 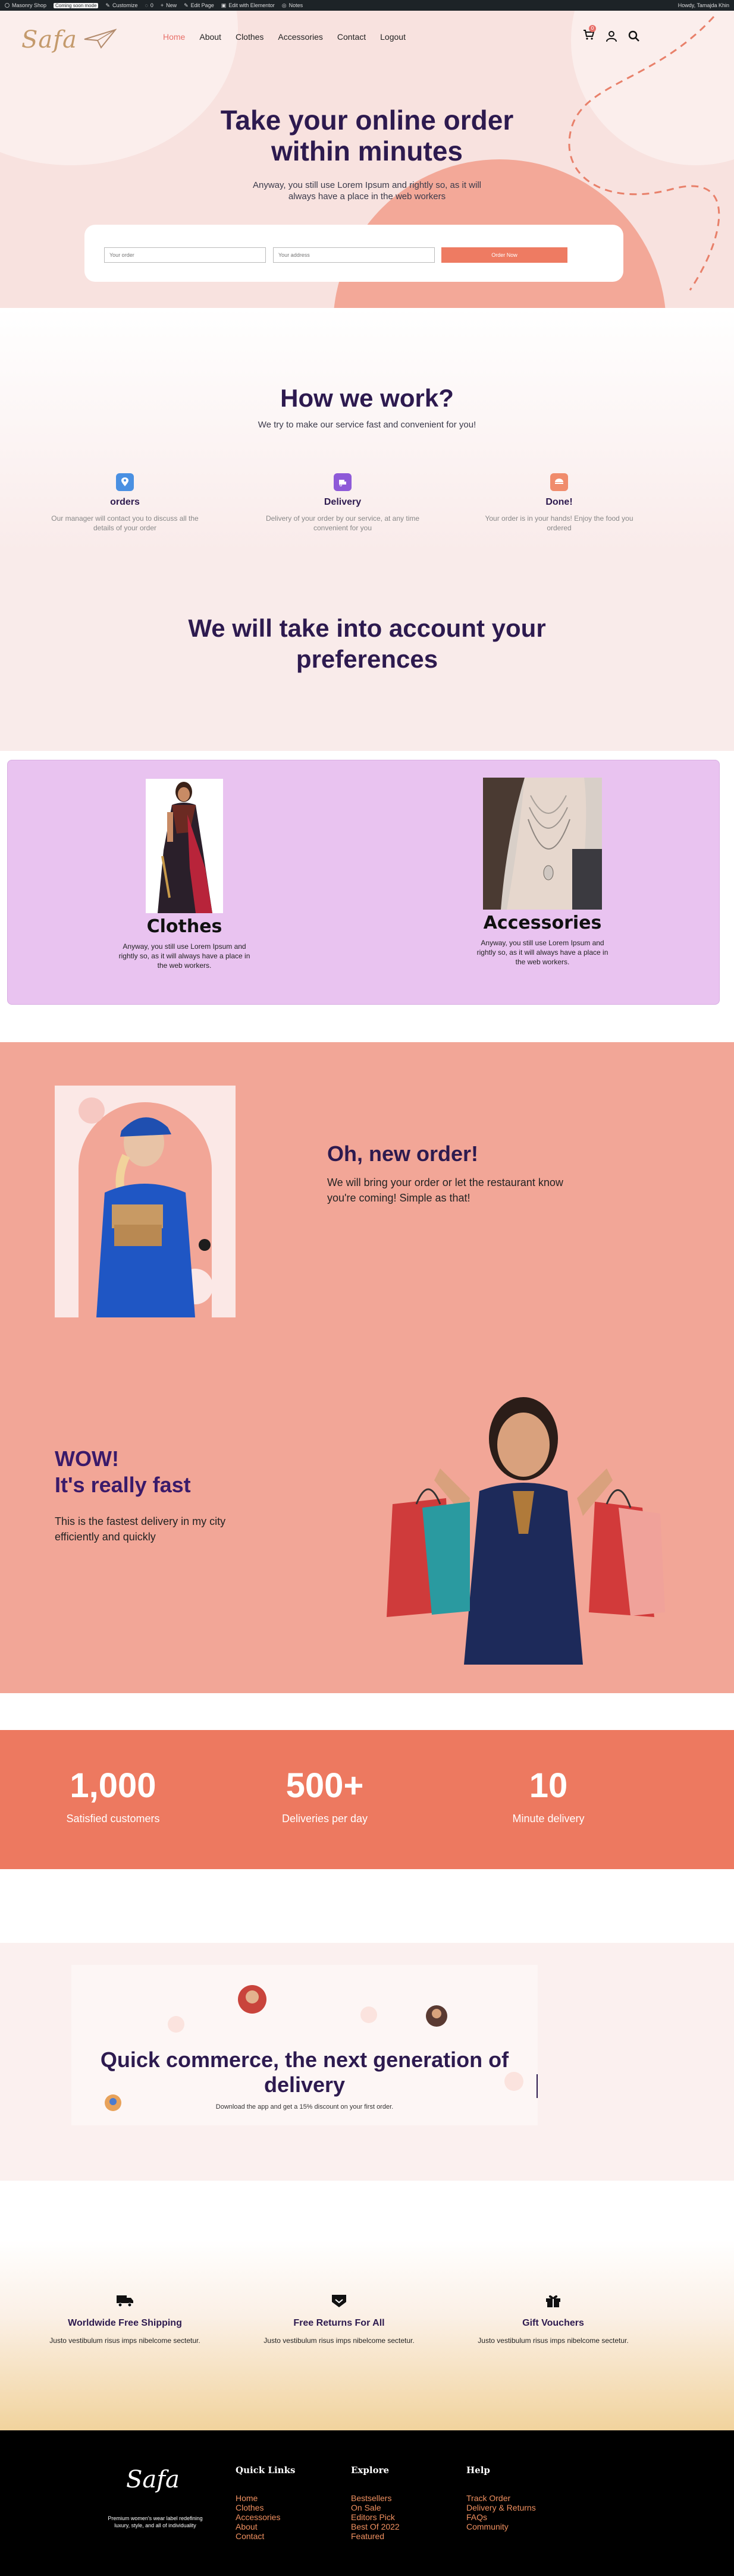 I want to click on search-icon, so click(x=634, y=36).